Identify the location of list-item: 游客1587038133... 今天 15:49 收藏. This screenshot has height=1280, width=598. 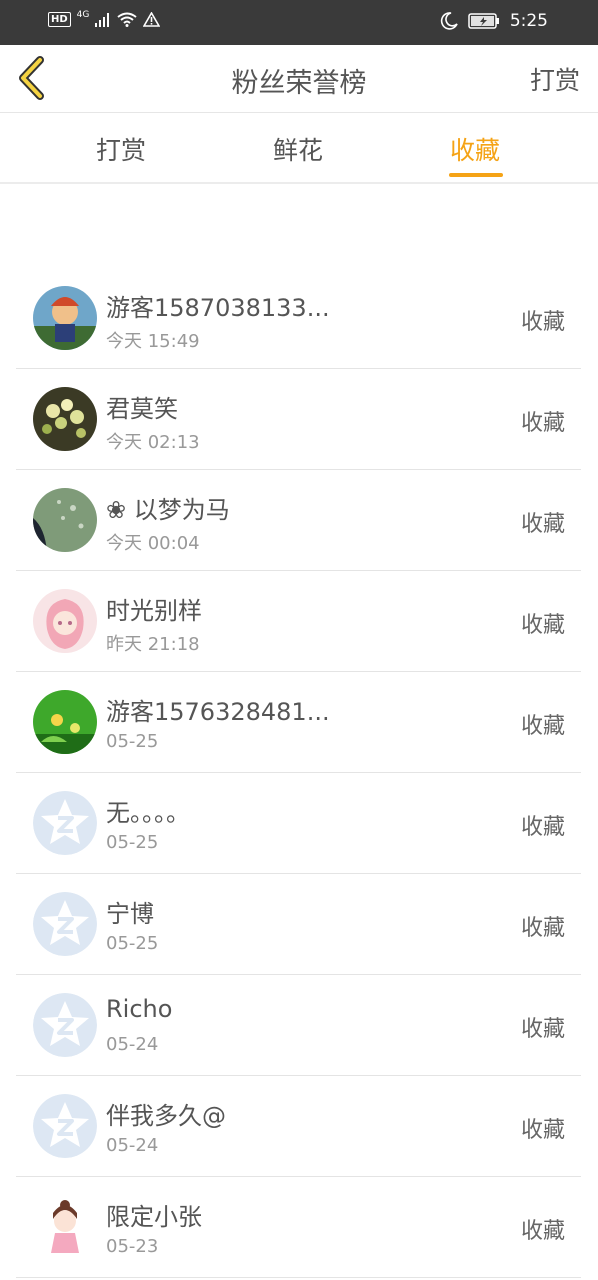
(298, 318).